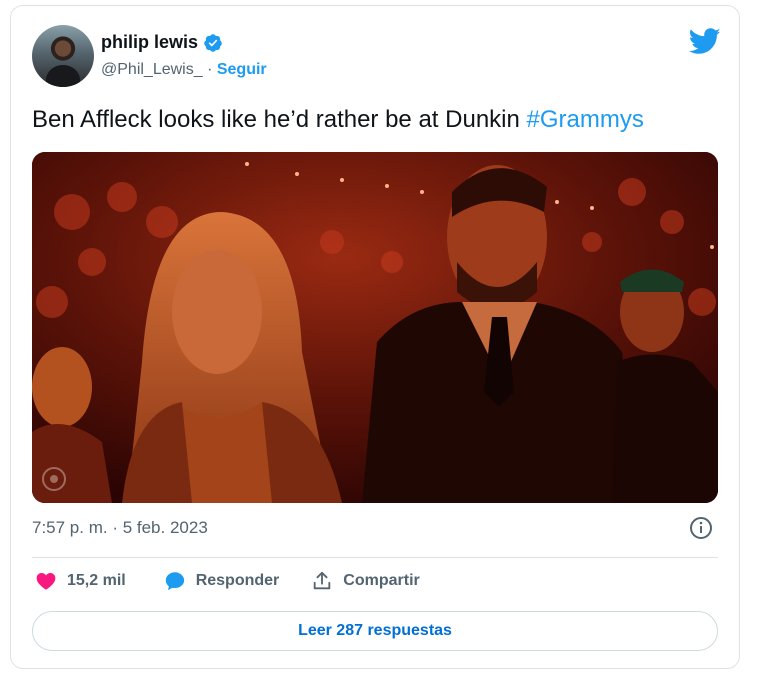 This screenshot has height=675, width=771. Describe the element at coordinates (585, 119) in the screenshot. I see `hashtag-link: #Grammys` at that location.